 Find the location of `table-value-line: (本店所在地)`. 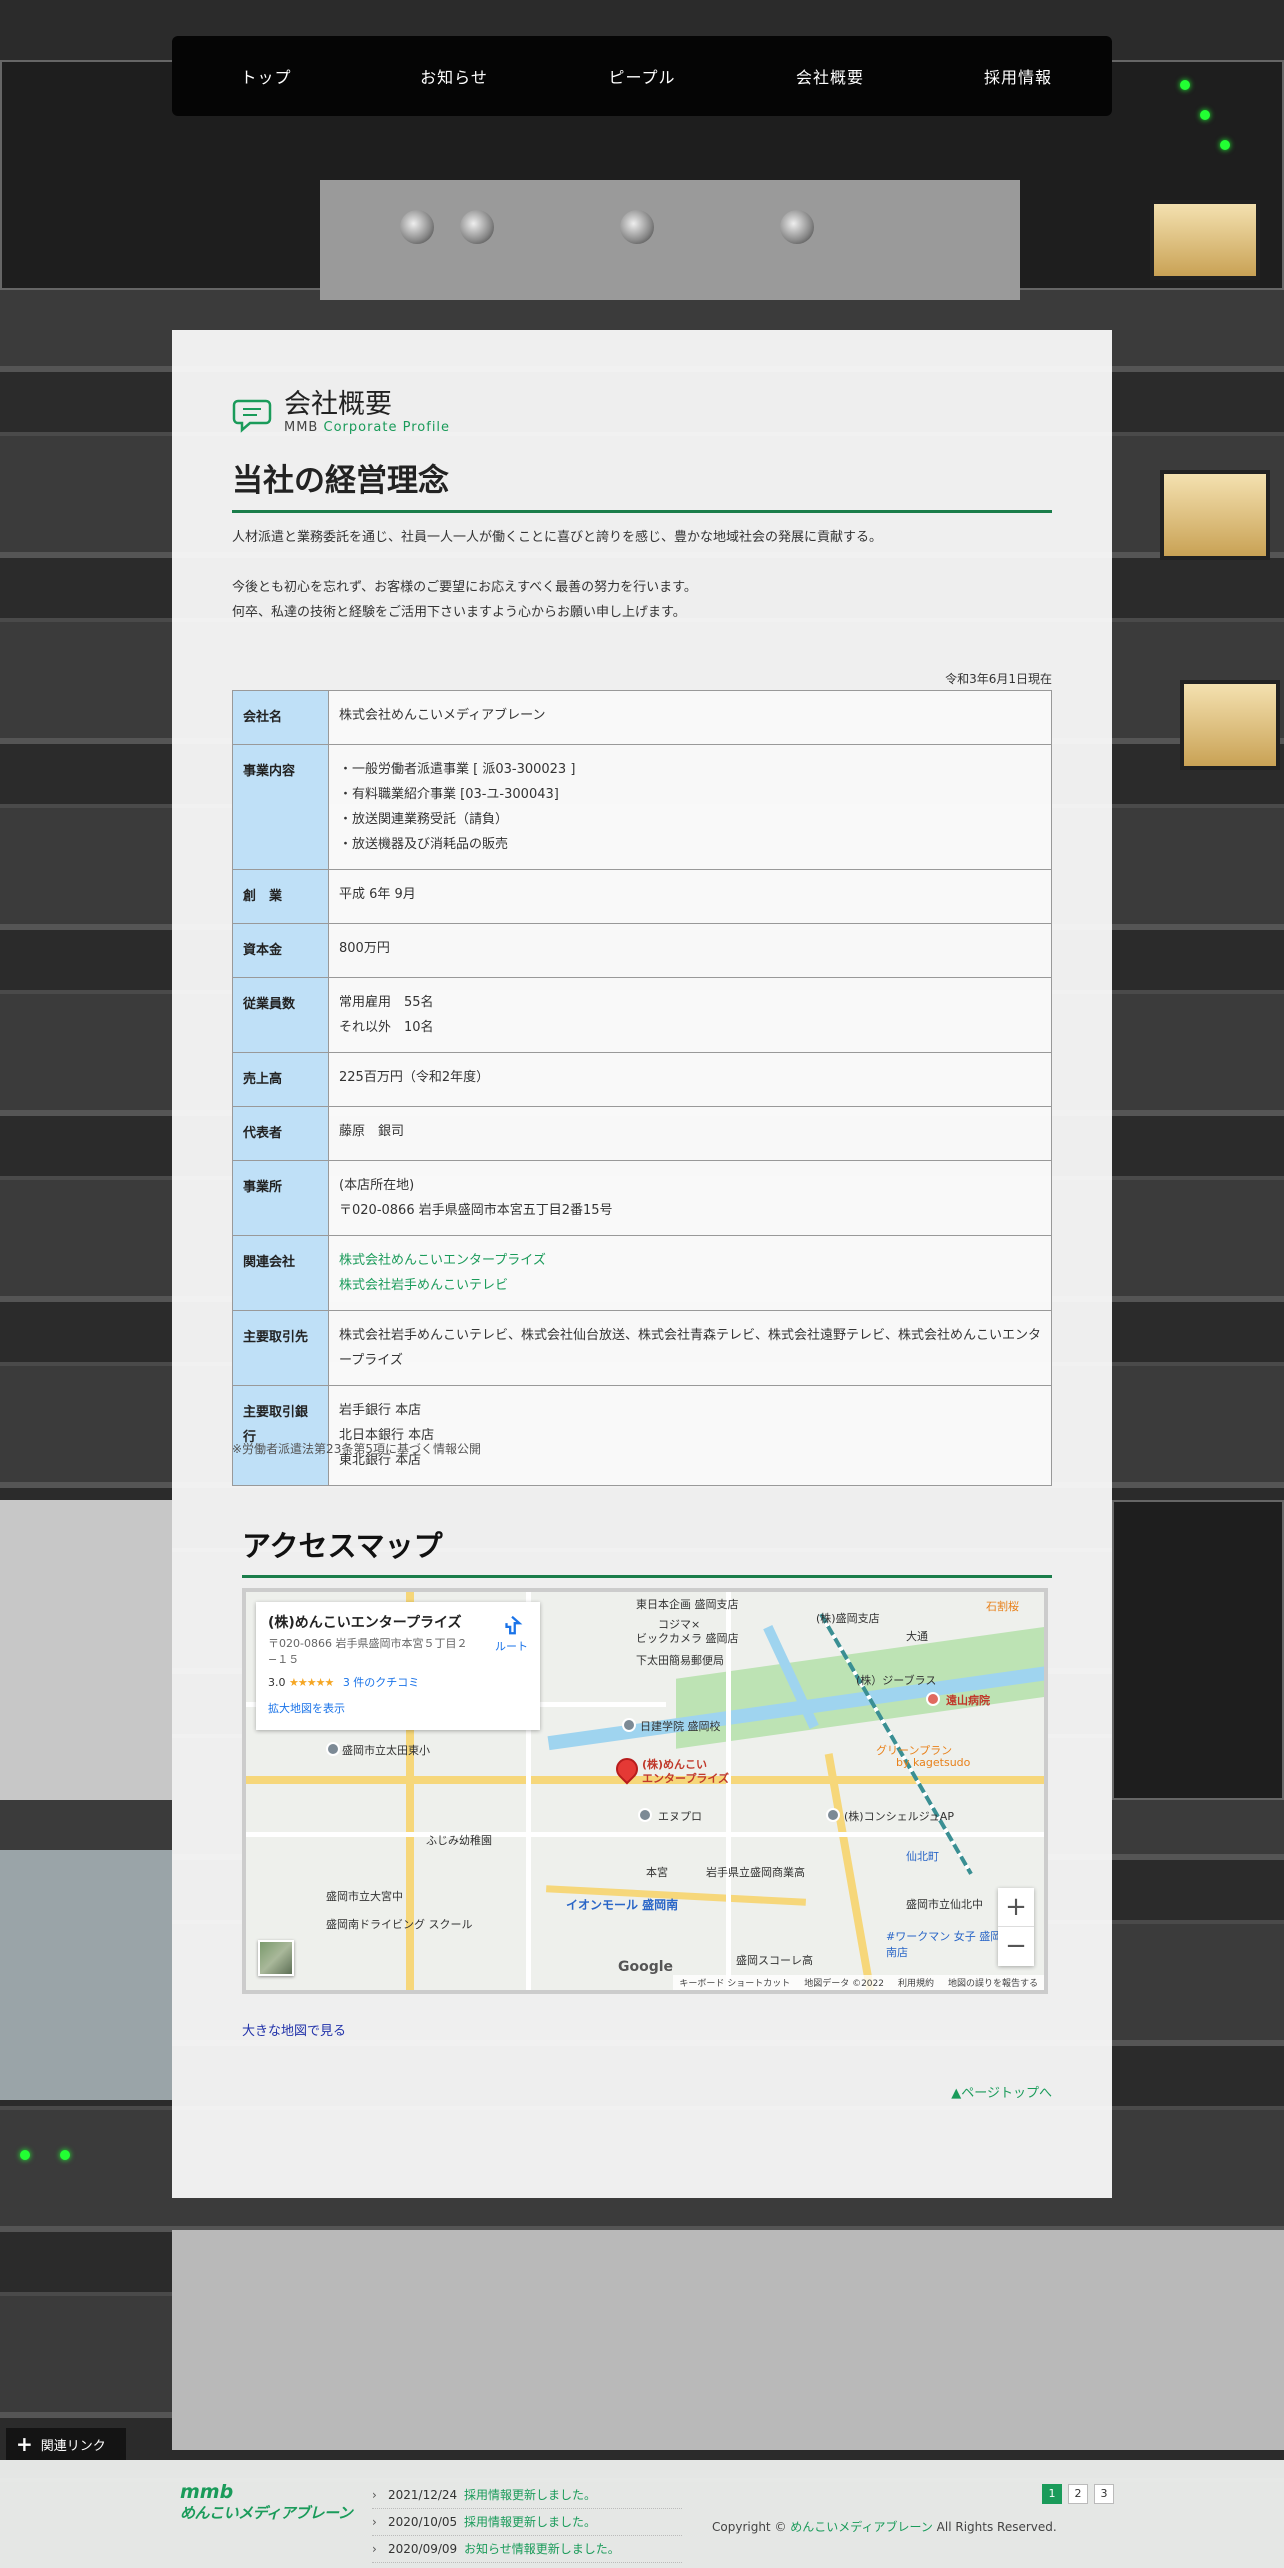

table-value-line: (本店所在地) is located at coordinates (377, 1185).